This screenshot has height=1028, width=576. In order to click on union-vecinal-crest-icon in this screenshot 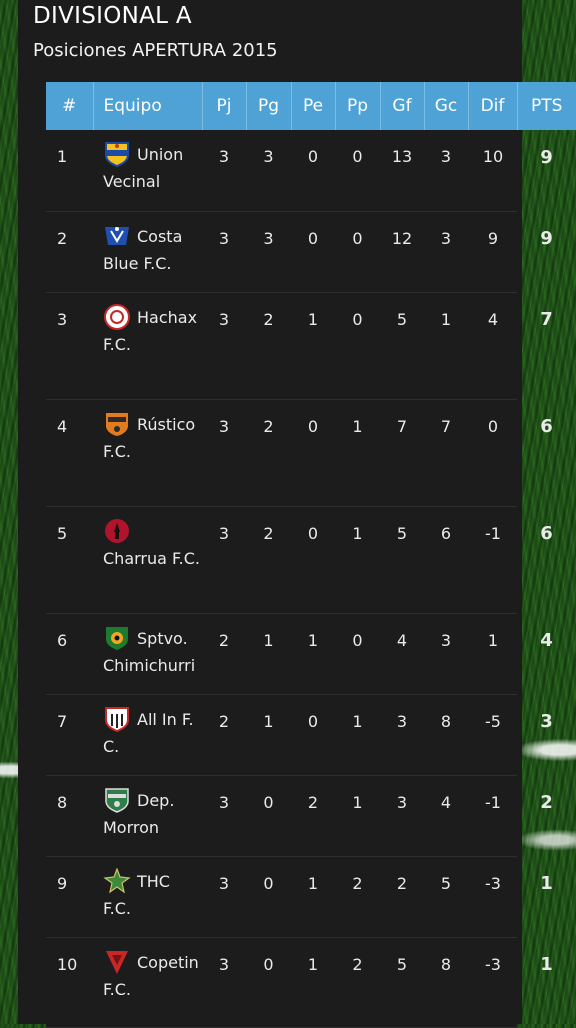, I will do `click(117, 154)`.